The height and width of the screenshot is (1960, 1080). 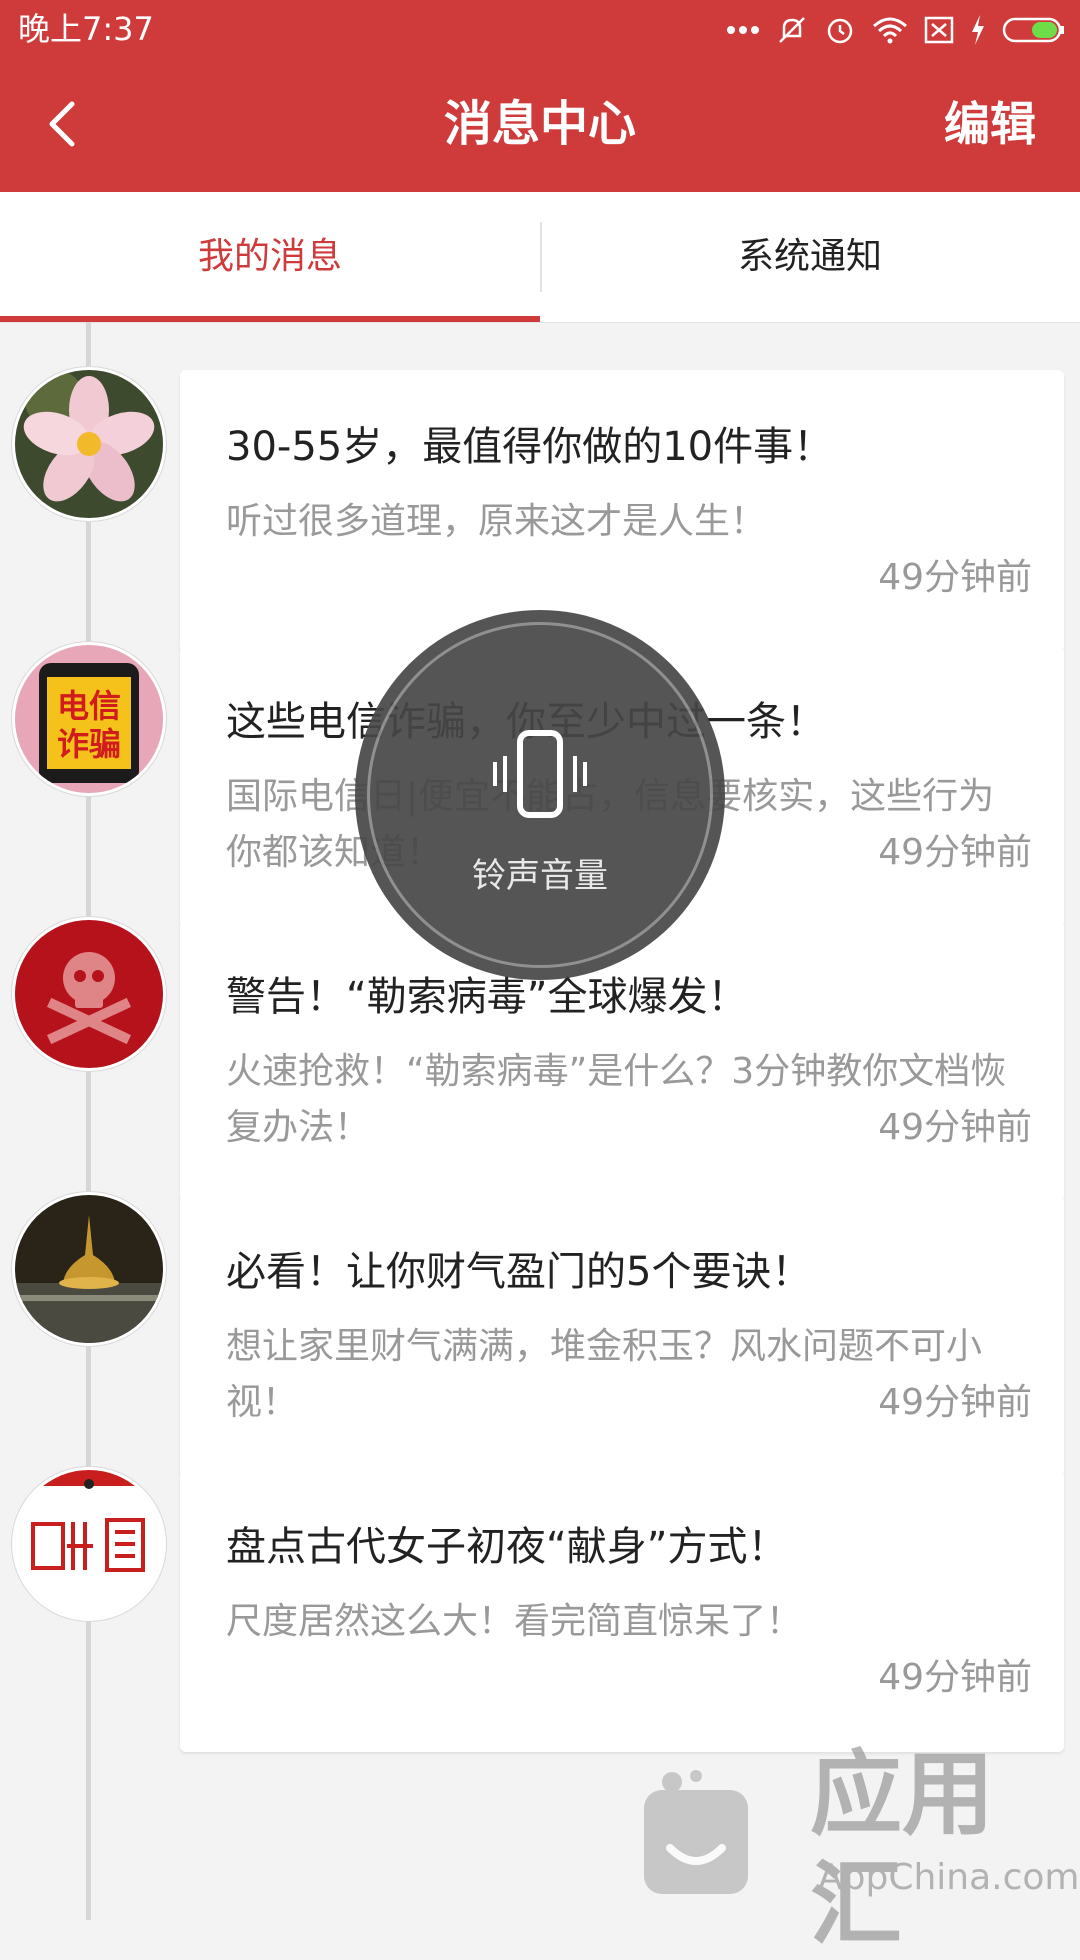 I want to click on page-title: 消息中心, so click(x=539, y=124).